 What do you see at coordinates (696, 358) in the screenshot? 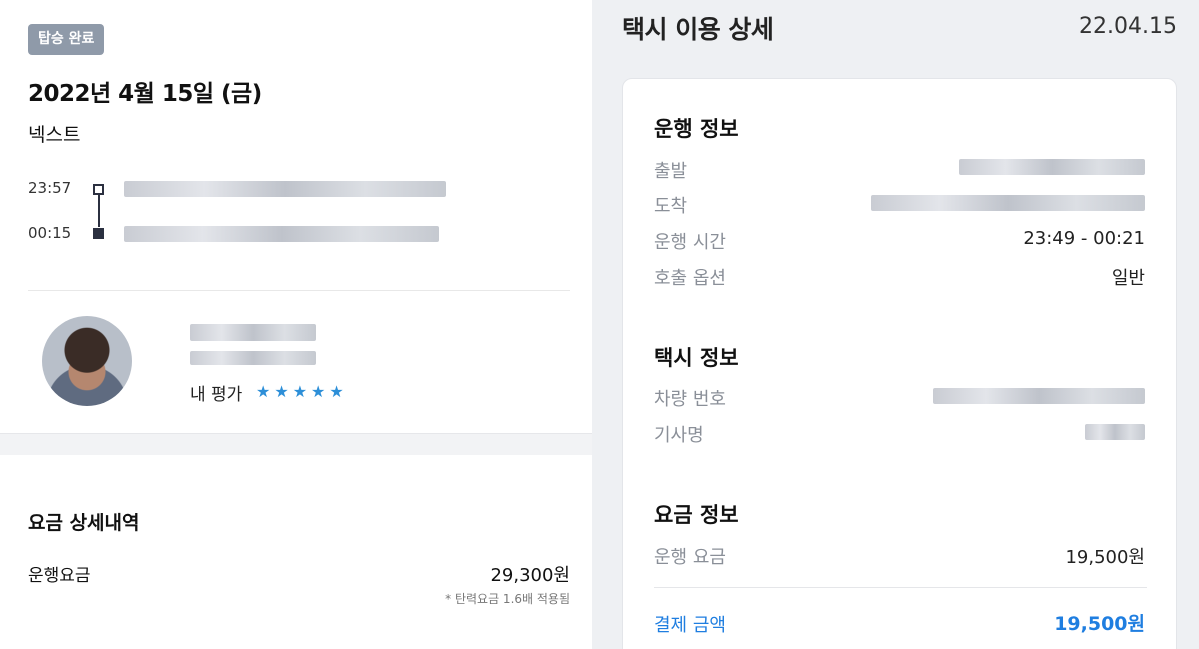
I see `taxi-info-title: 택시 정보` at bounding box center [696, 358].